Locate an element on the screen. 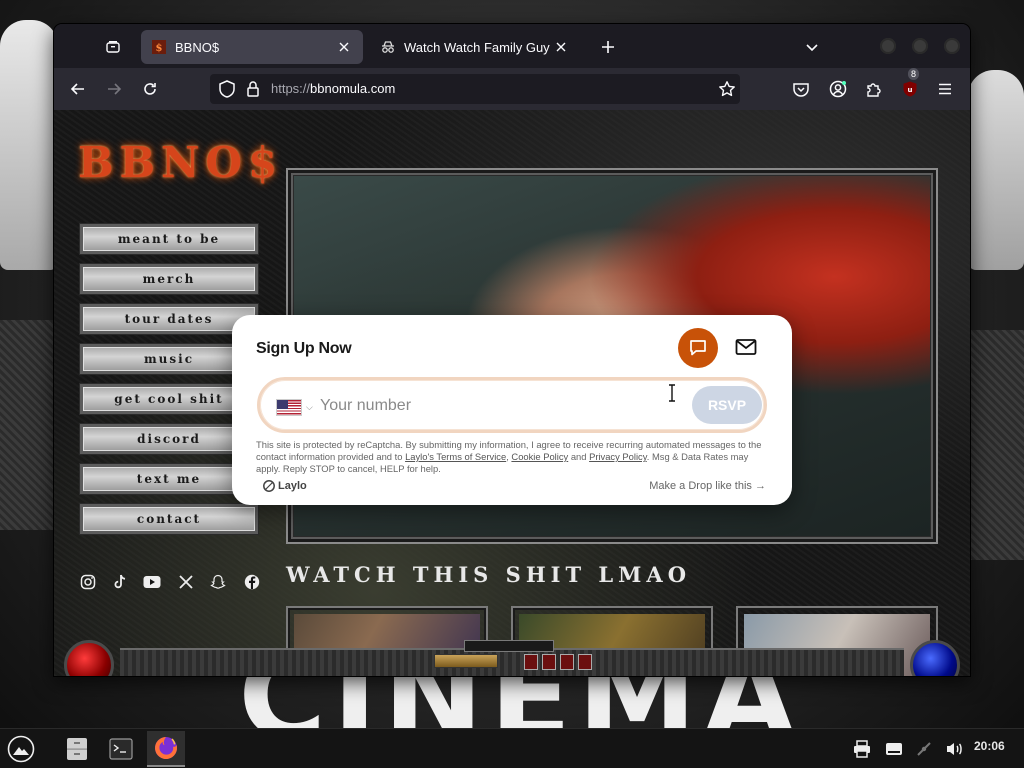  pocket-button is located at coordinates (801, 89).